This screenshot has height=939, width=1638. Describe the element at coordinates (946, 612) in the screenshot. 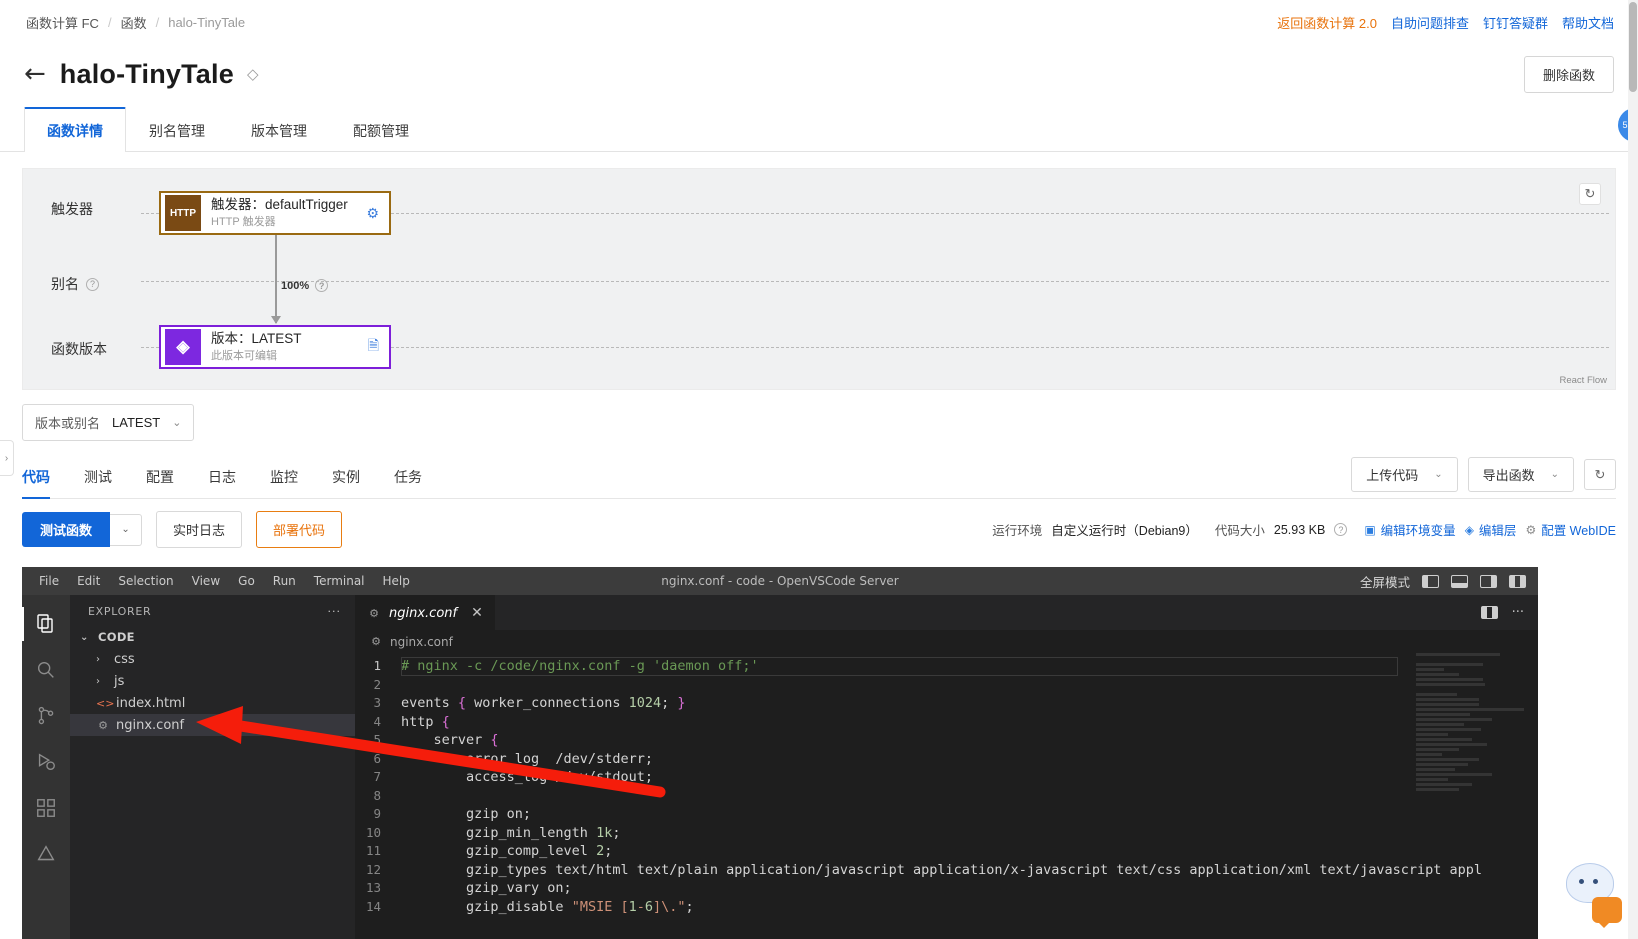

I see `editor-tab-bar: ⚙ nginx.conf ✕ ···` at that location.